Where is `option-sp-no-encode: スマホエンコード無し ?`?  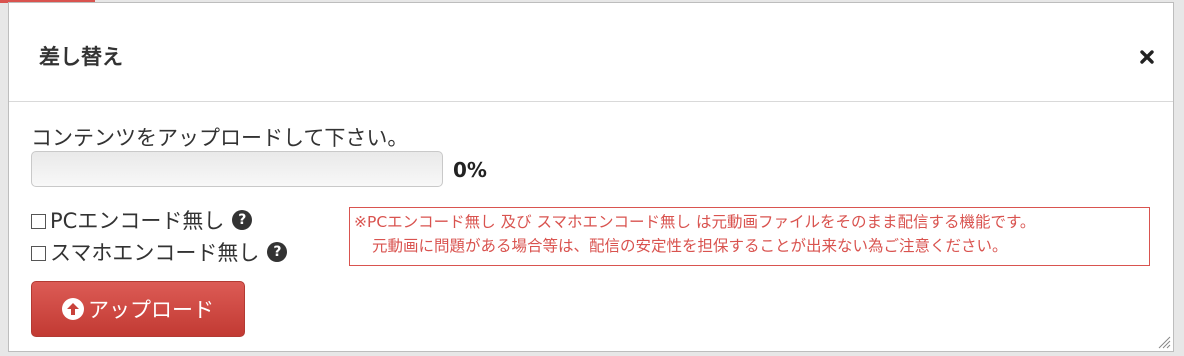
option-sp-no-encode: スマホエンコード無し ? is located at coordinates (159, 252).